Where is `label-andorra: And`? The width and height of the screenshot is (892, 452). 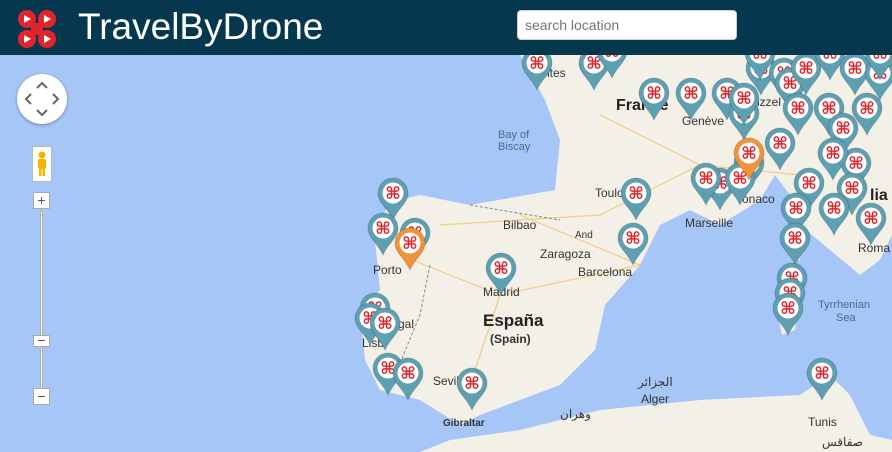
label-andorra: And is located at coordinates (584, 235).